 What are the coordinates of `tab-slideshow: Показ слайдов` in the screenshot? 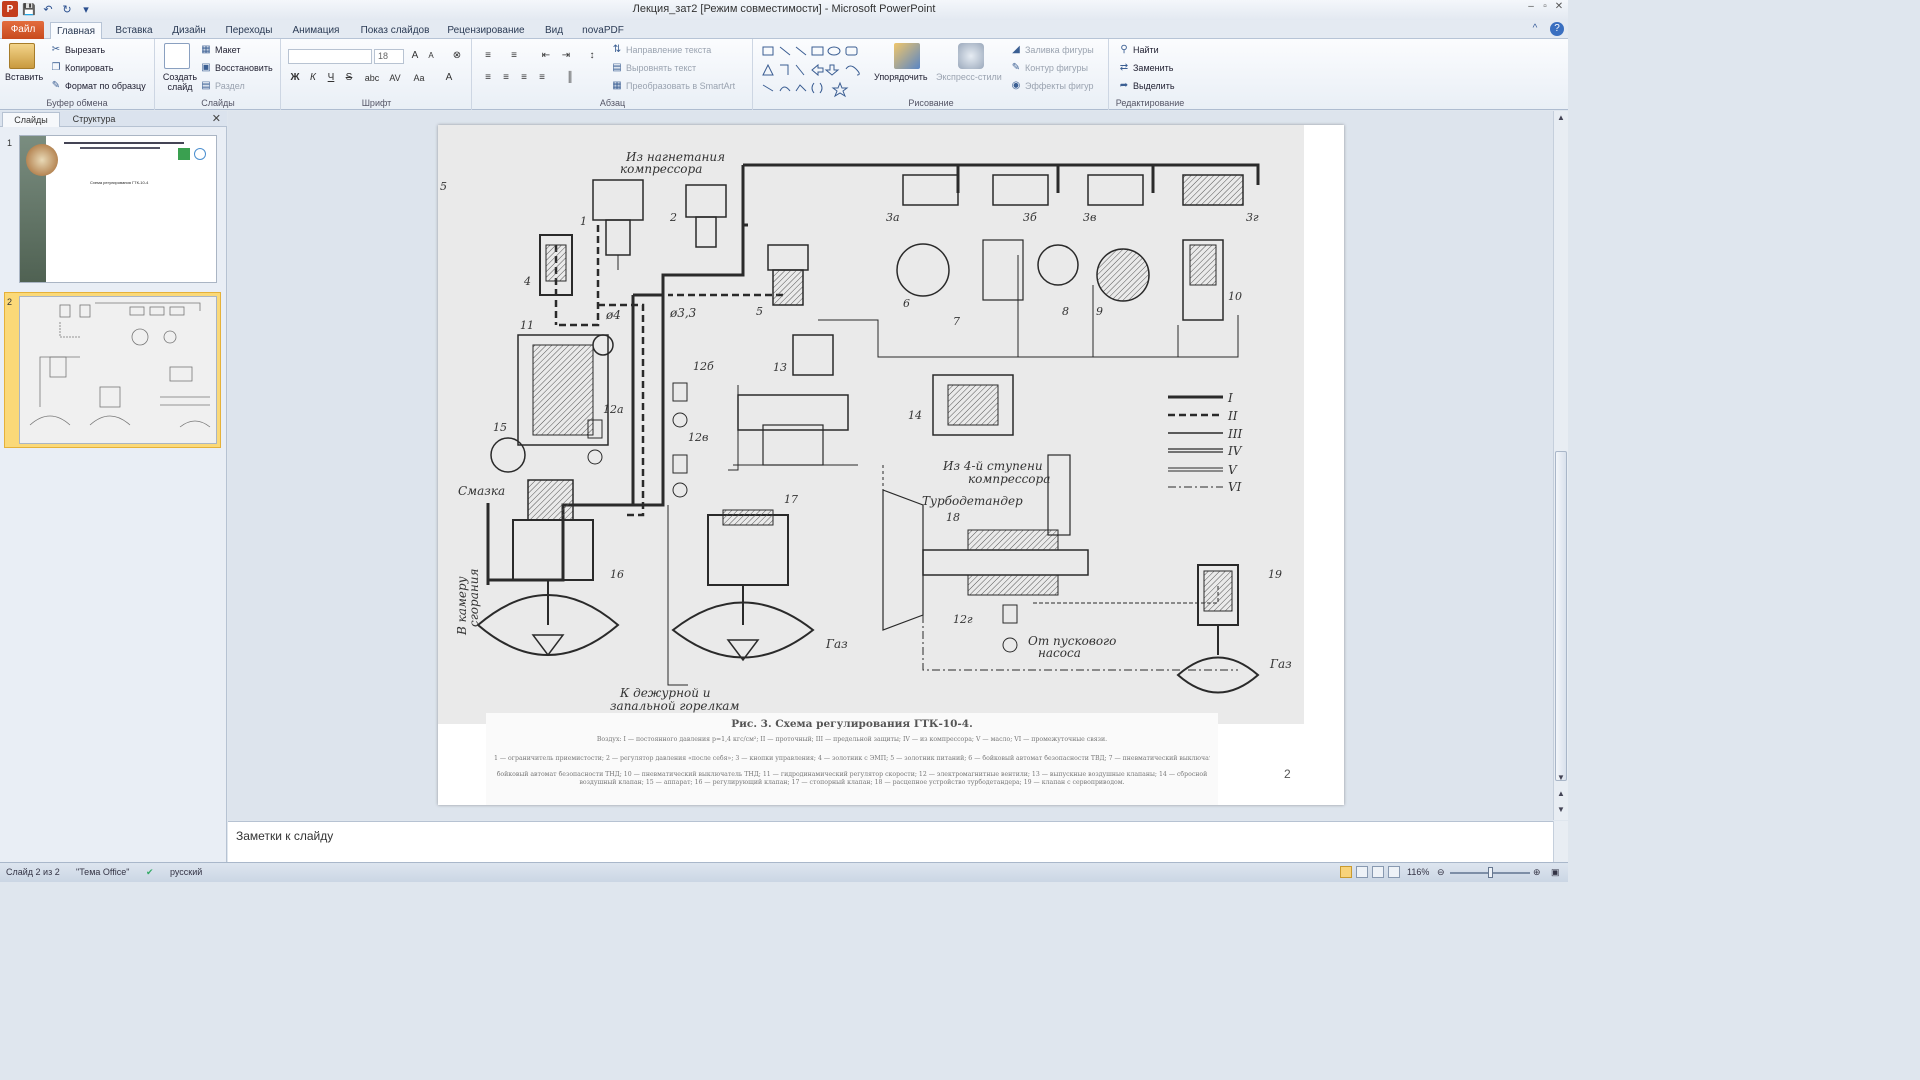 It's located at (395, 30).